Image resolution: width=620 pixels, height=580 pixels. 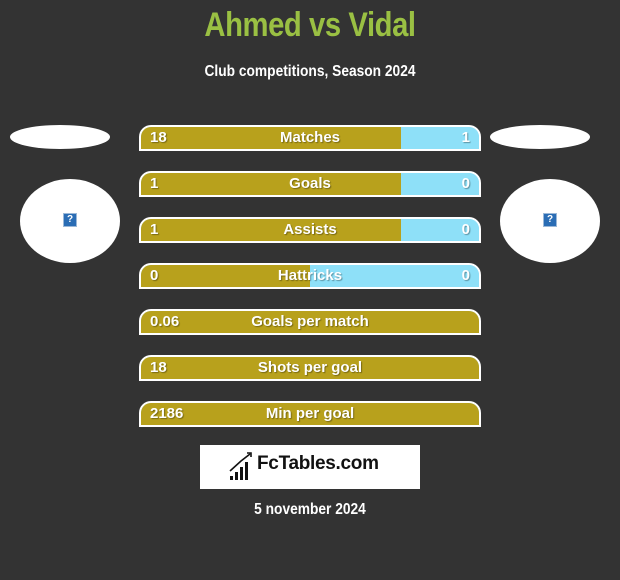 What do you see at coordinates (540, 137) in the screenshot?
I see `right-player-badge` at bounding box center [540, 137].